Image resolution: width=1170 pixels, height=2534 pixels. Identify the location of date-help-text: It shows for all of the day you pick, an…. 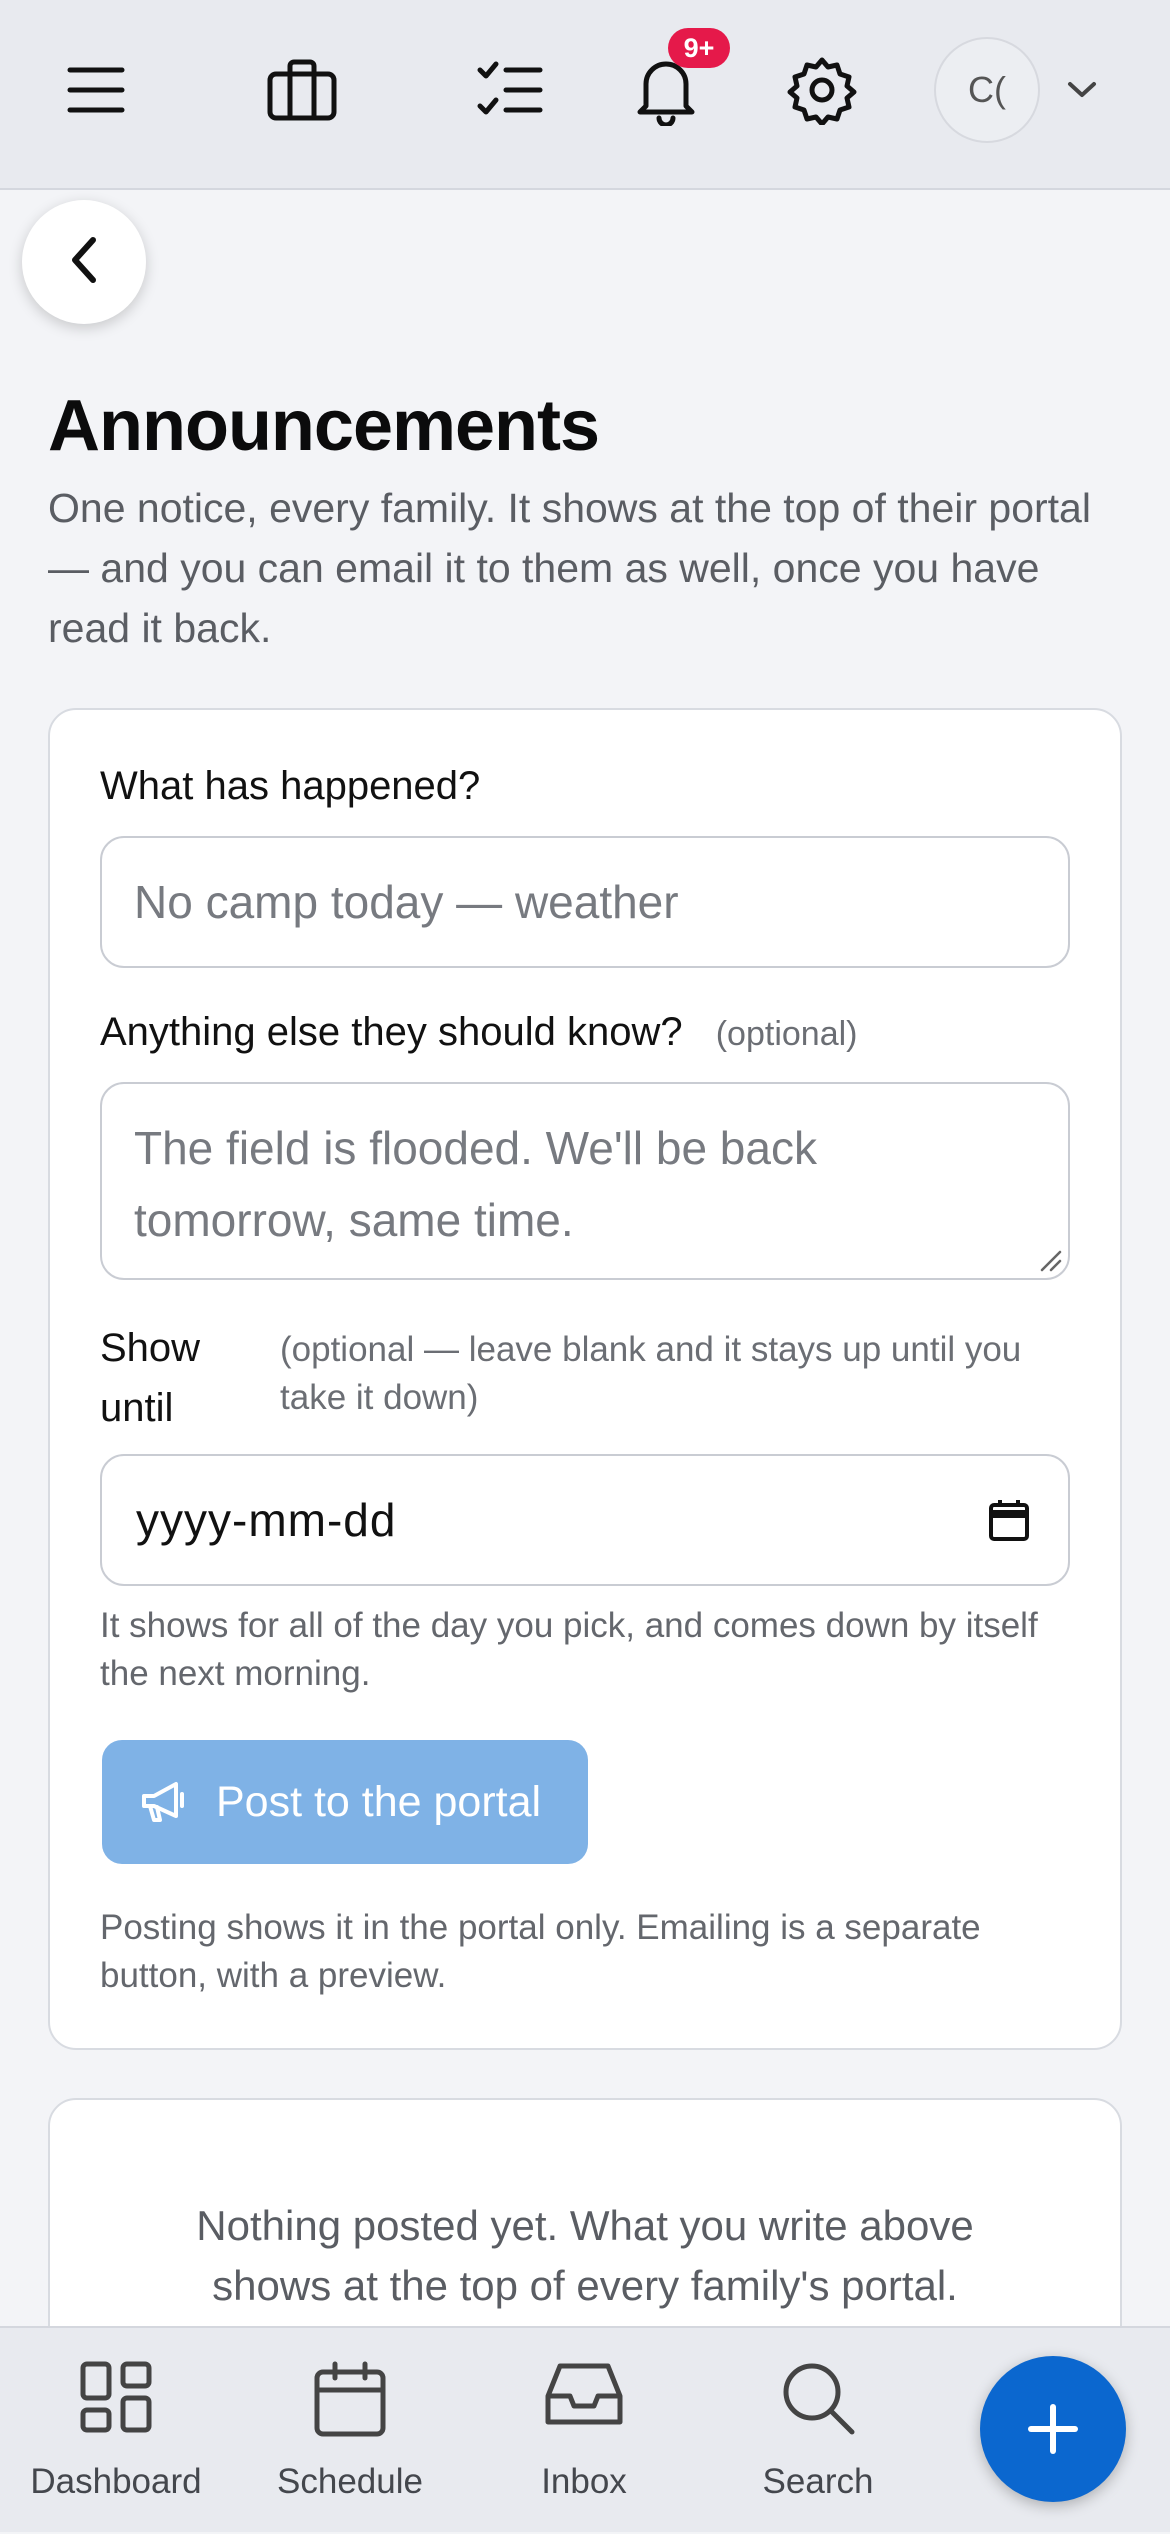
(569, 1649).